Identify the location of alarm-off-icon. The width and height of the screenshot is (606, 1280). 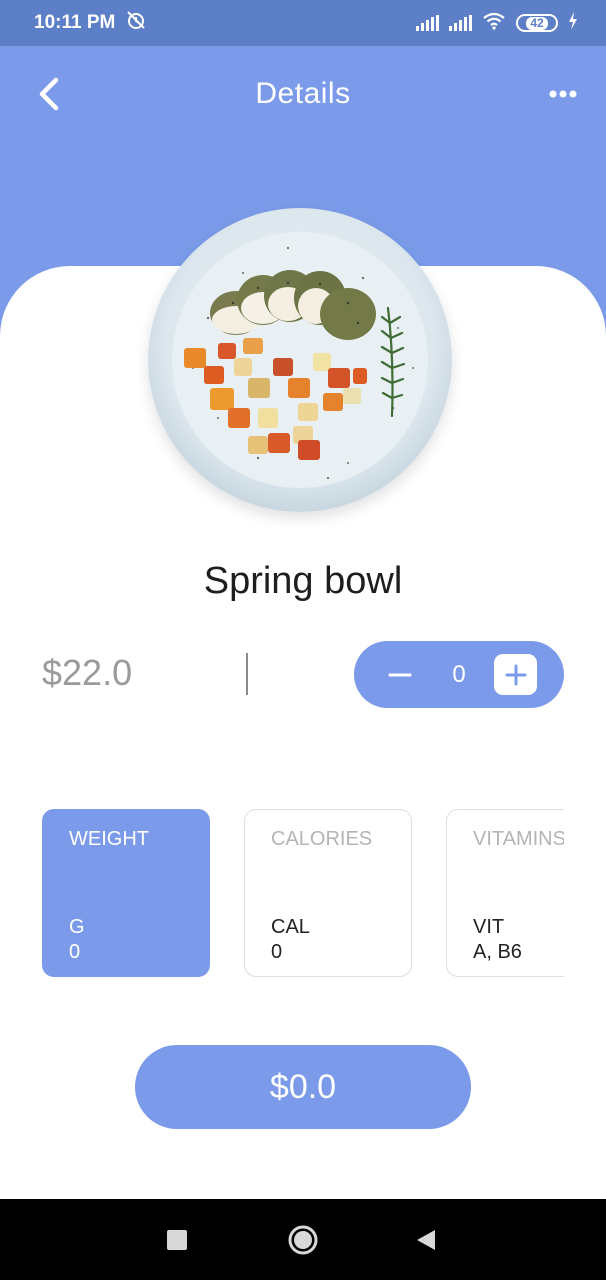
(136, 23).